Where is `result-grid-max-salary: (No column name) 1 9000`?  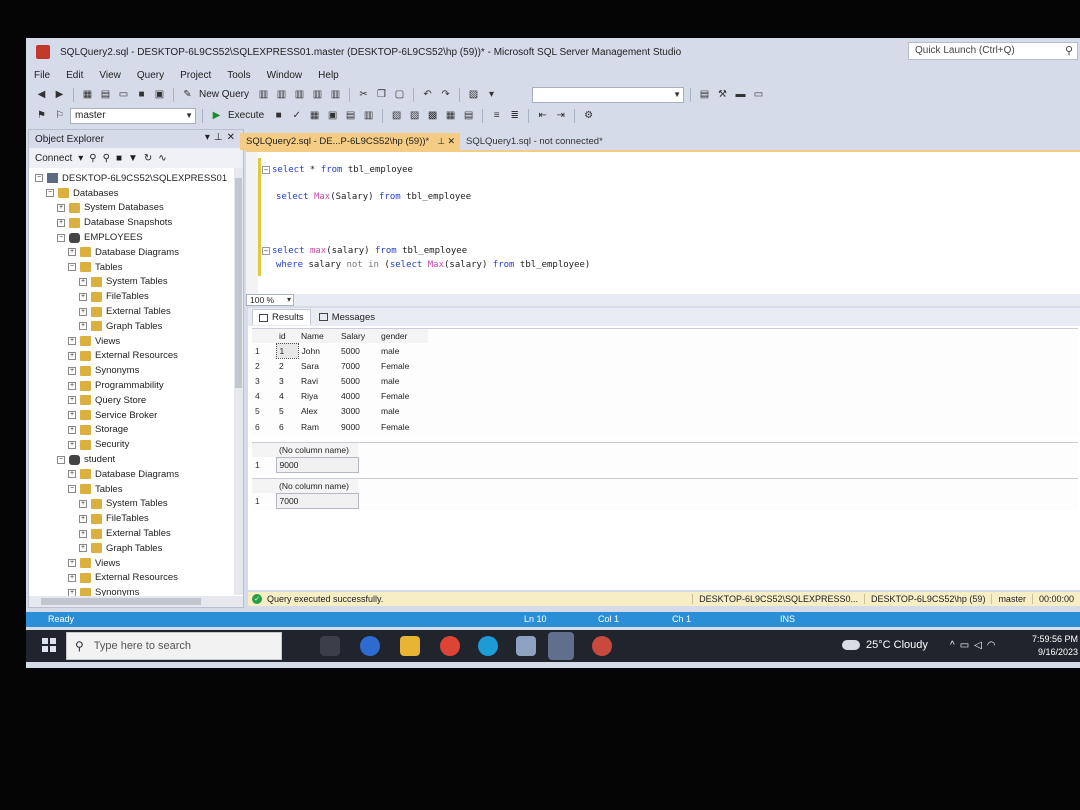 result-grid-max-salary: (No column name) 1 9000 is located at coordinates (665, 458).